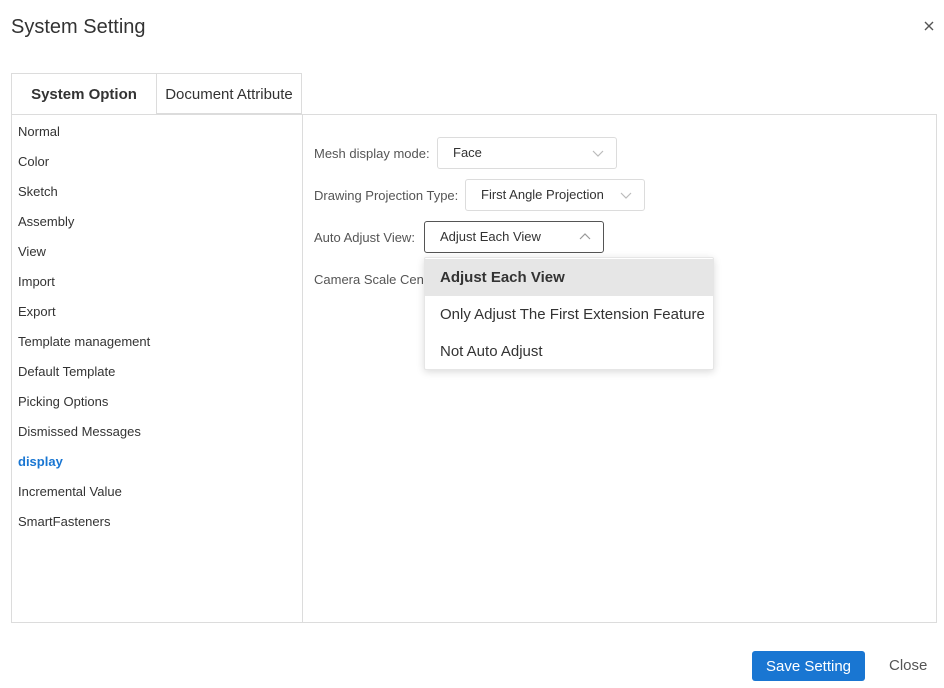  I want to click on sidebar-item-sketch: Sketch, so click(38, 191).